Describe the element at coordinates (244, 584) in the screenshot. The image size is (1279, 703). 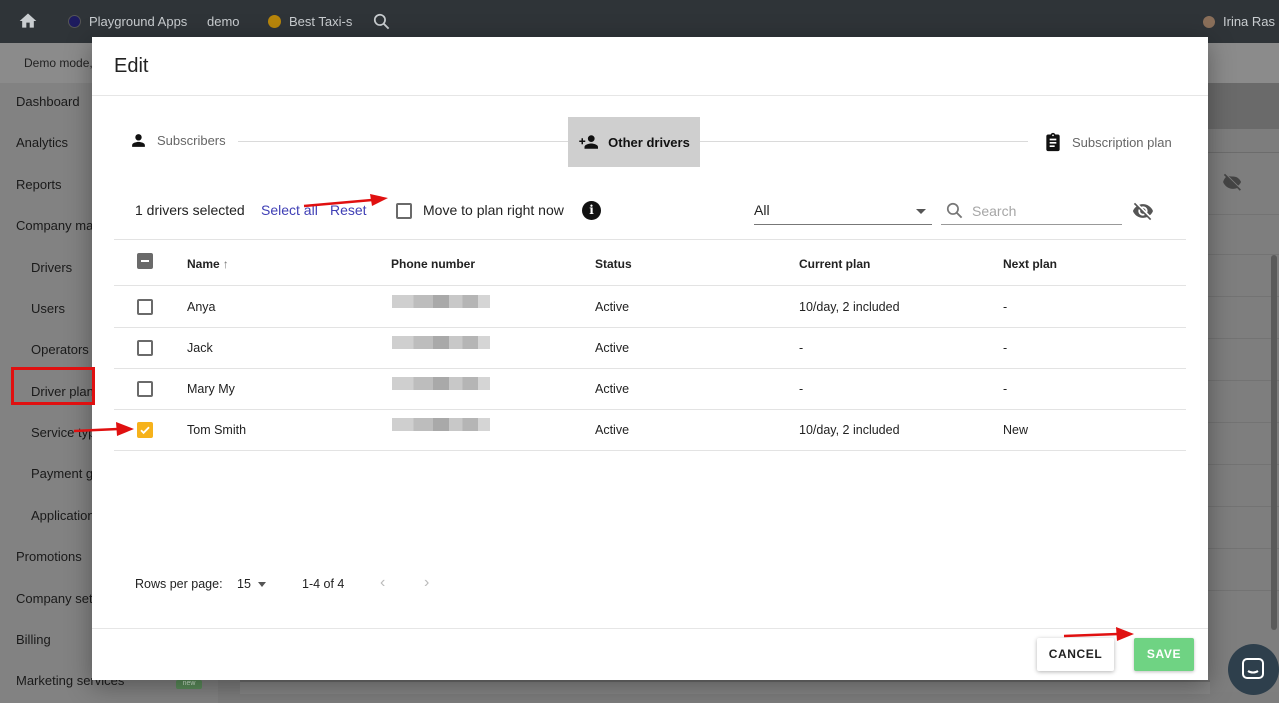
I see `rows-per-page-value: 15` at that location.